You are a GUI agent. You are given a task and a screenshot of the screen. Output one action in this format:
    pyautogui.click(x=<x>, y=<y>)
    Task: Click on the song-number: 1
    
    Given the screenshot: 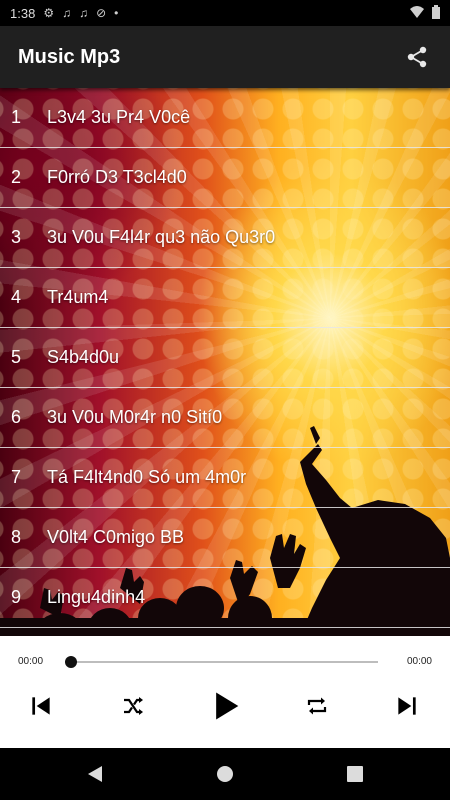 What is the action you would take?
    pyautogui.click(x=16, y=117)
    